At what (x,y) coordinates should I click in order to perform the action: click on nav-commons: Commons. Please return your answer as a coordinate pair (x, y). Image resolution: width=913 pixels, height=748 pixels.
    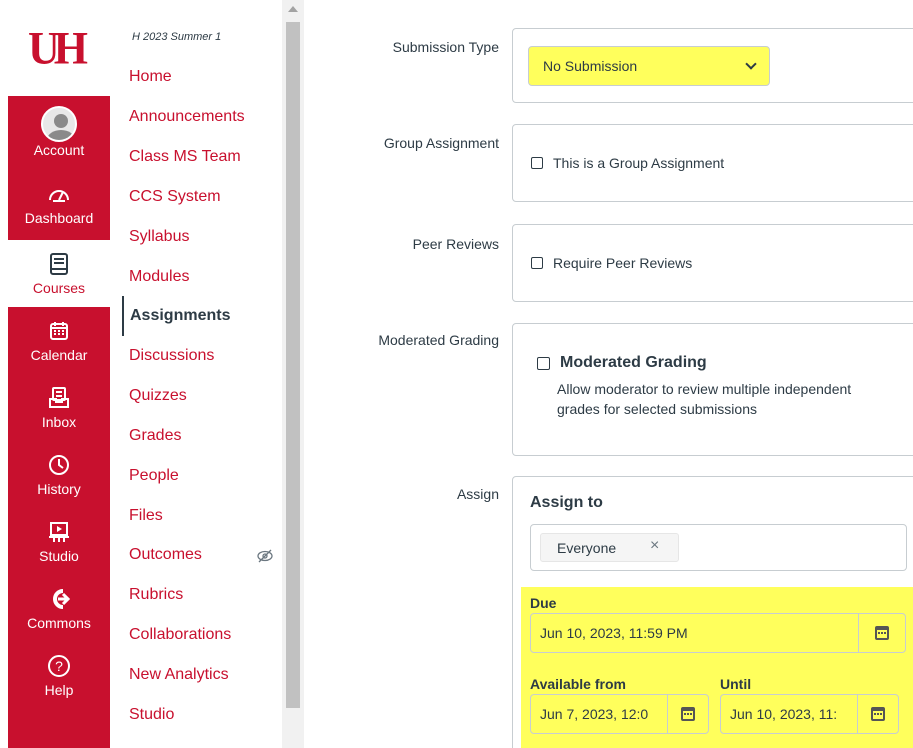
    Looking at the image, I should click on (59, 608).